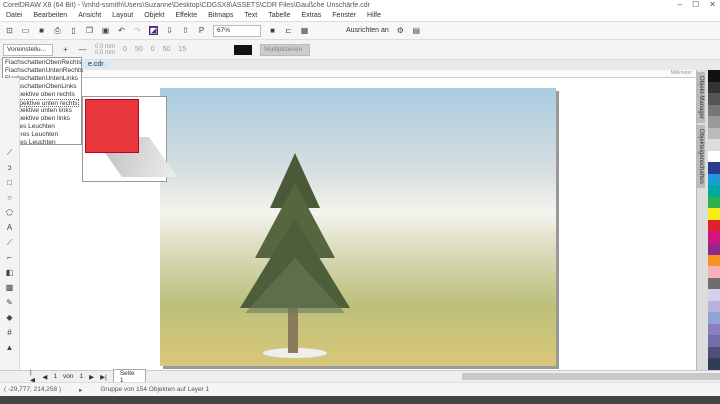  What do you see at coordinates (9, 332) in the screenshot?
I see `mesh-fill-icon: #` at bounding box center [9, 332].